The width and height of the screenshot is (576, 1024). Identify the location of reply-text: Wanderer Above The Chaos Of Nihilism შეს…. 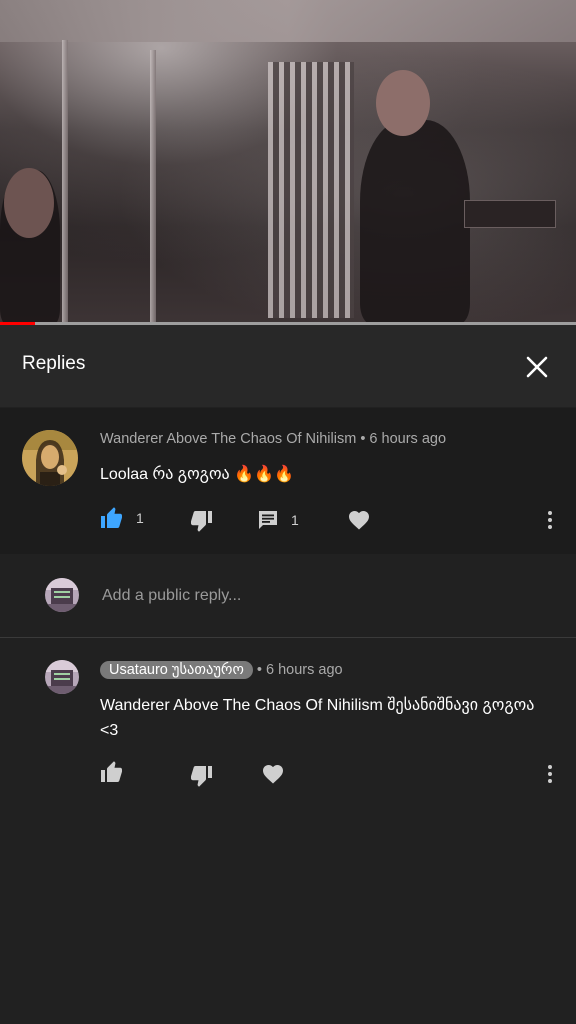
(317, 718).